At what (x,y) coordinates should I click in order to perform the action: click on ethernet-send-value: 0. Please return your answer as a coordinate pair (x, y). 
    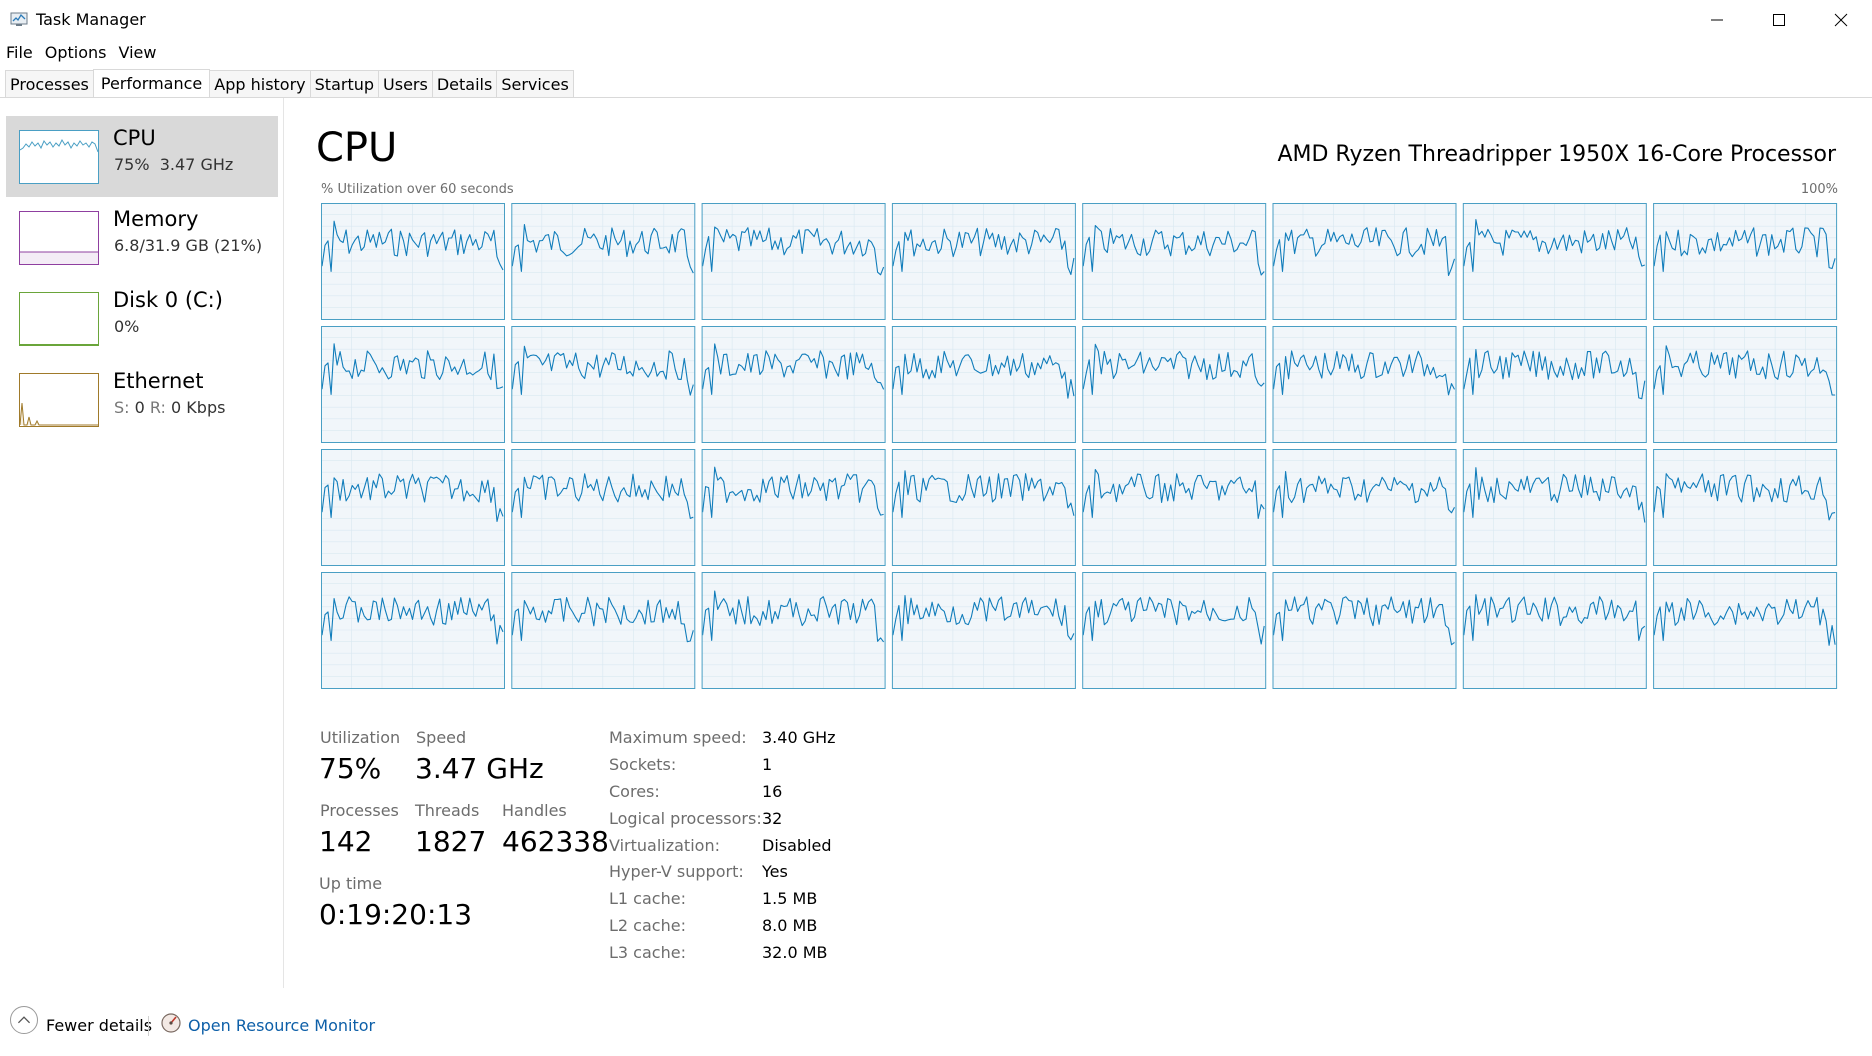
    Looking at the image, I should click on (139, 407).